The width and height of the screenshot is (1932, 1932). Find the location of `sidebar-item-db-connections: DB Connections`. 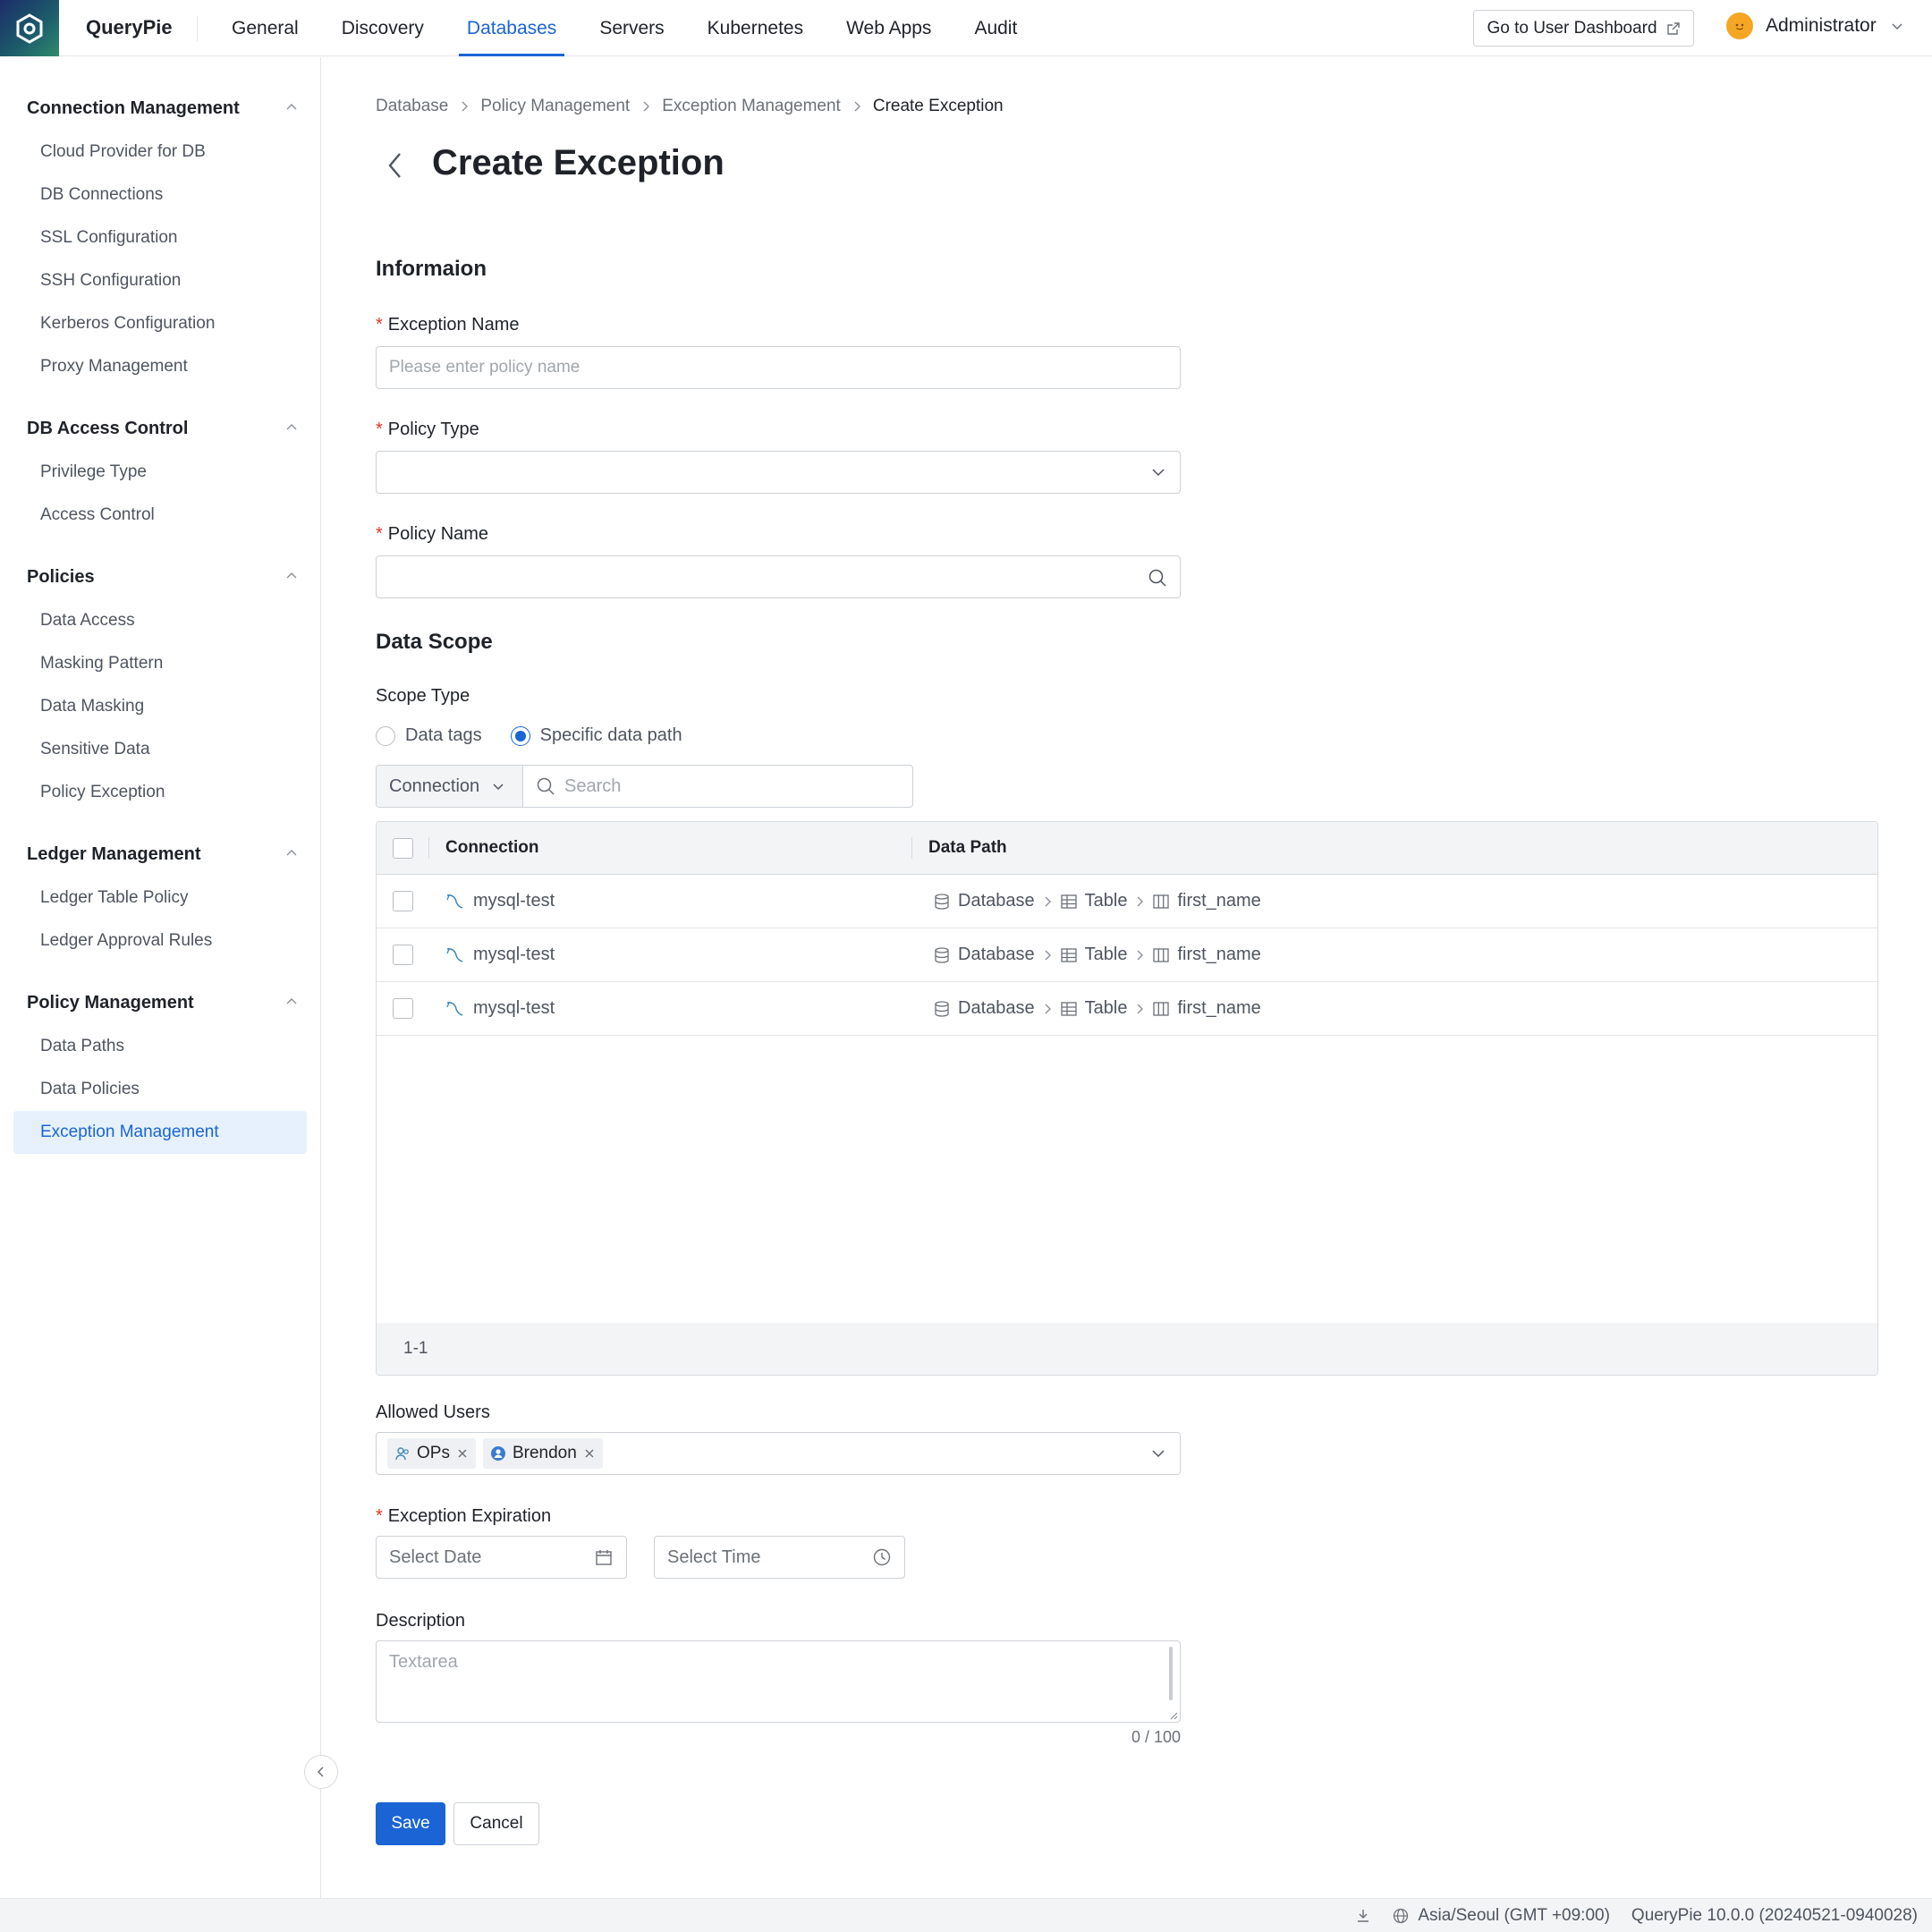

sidebar-item-db-connections: DB Connections is located at coordinates (160, 195).